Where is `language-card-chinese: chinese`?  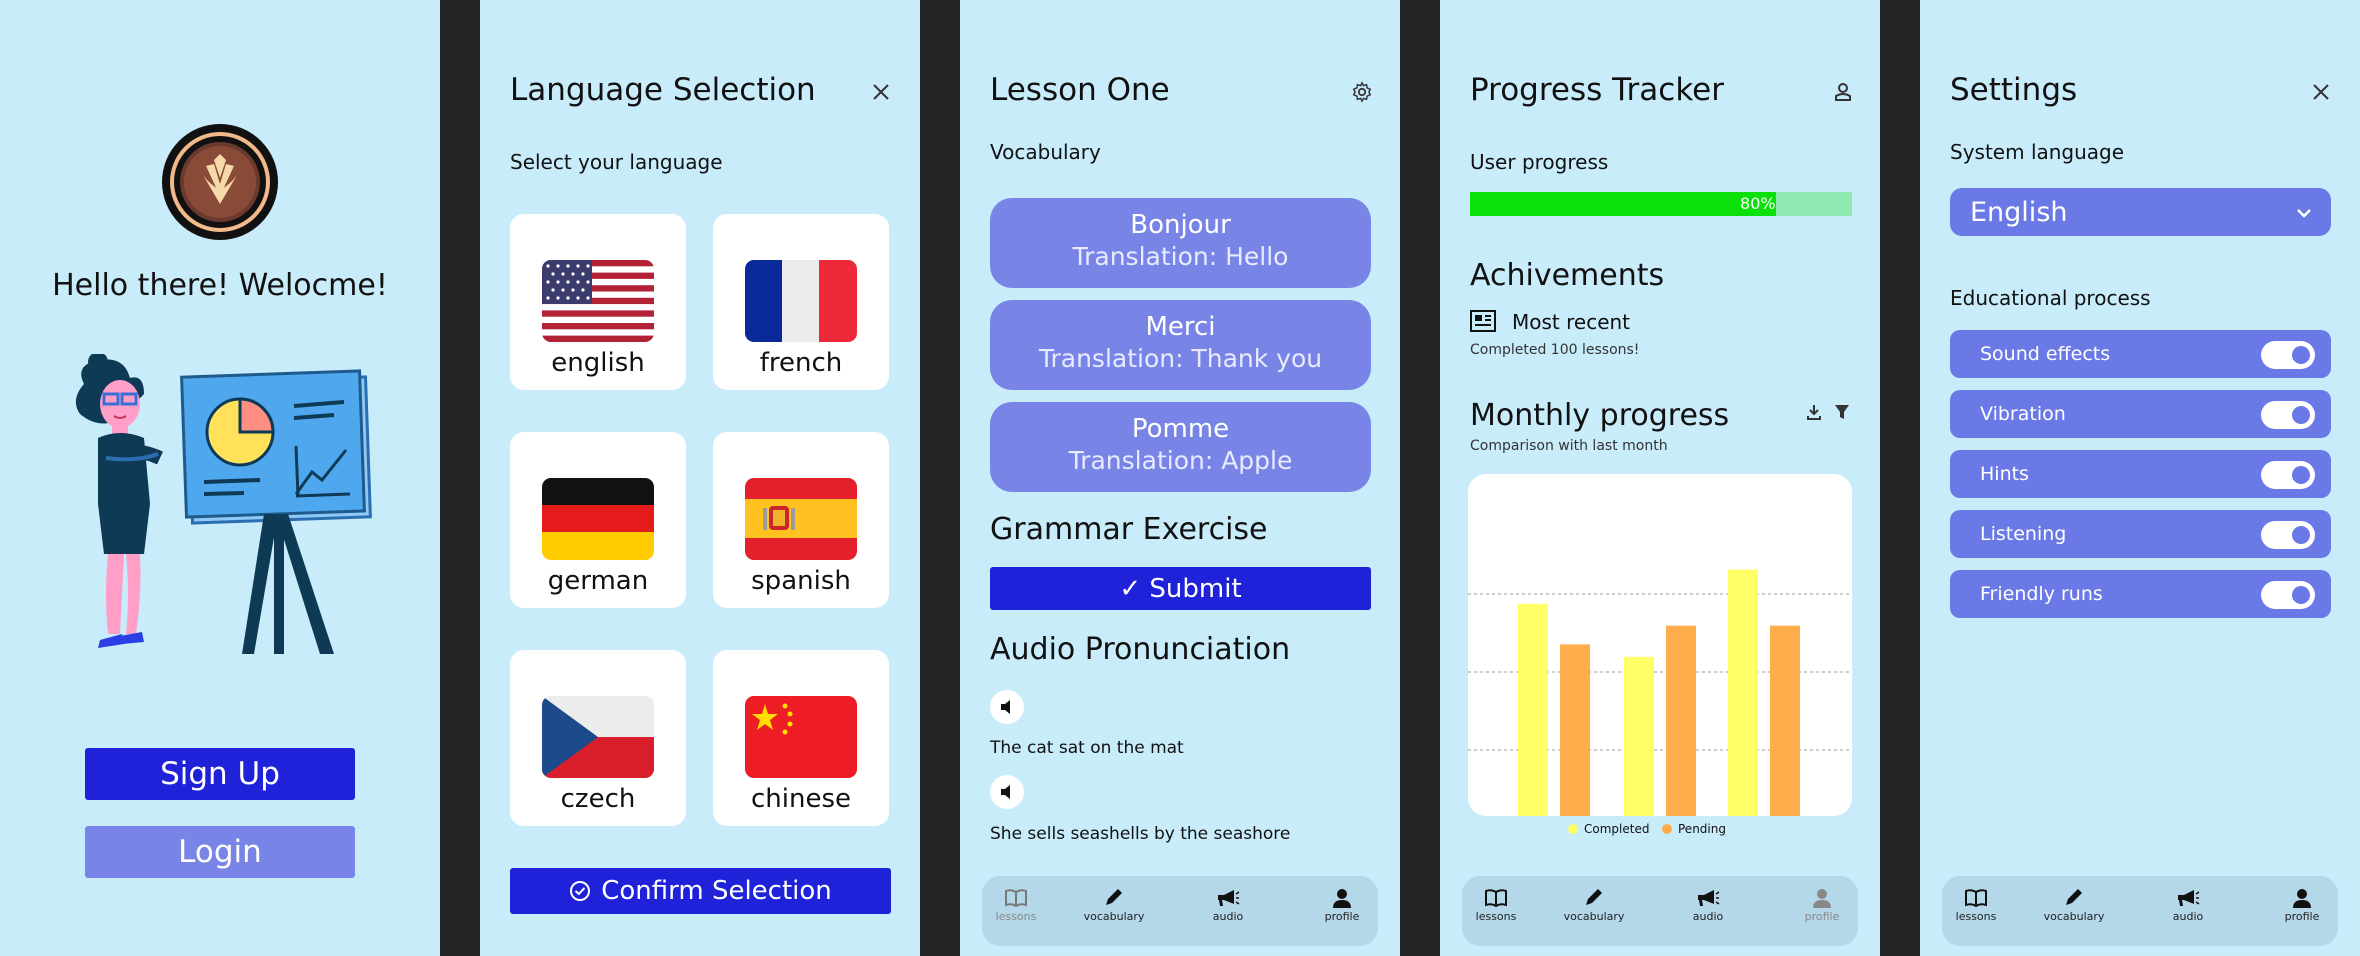 language-card-chinese: chinese is located at coordinates (801, 738).